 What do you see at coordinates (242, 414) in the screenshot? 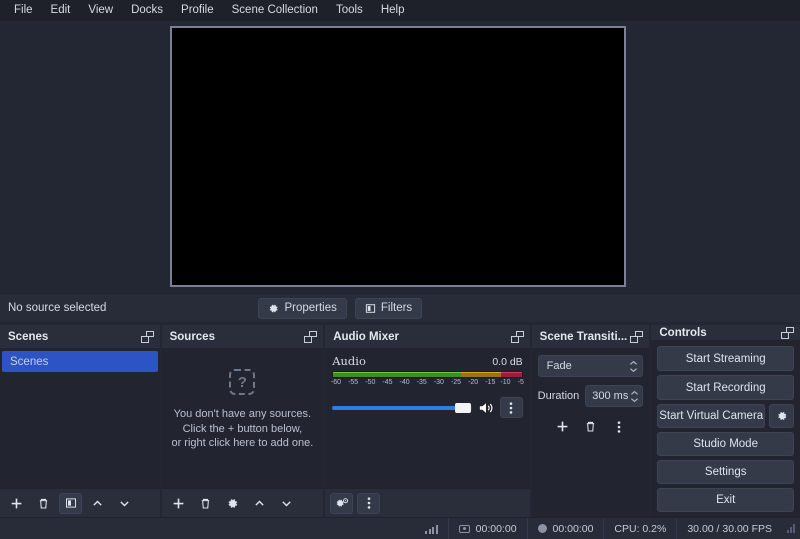
I see `sources-empty-line-1: You don't have any sources.` at bounding box center [242, 414].